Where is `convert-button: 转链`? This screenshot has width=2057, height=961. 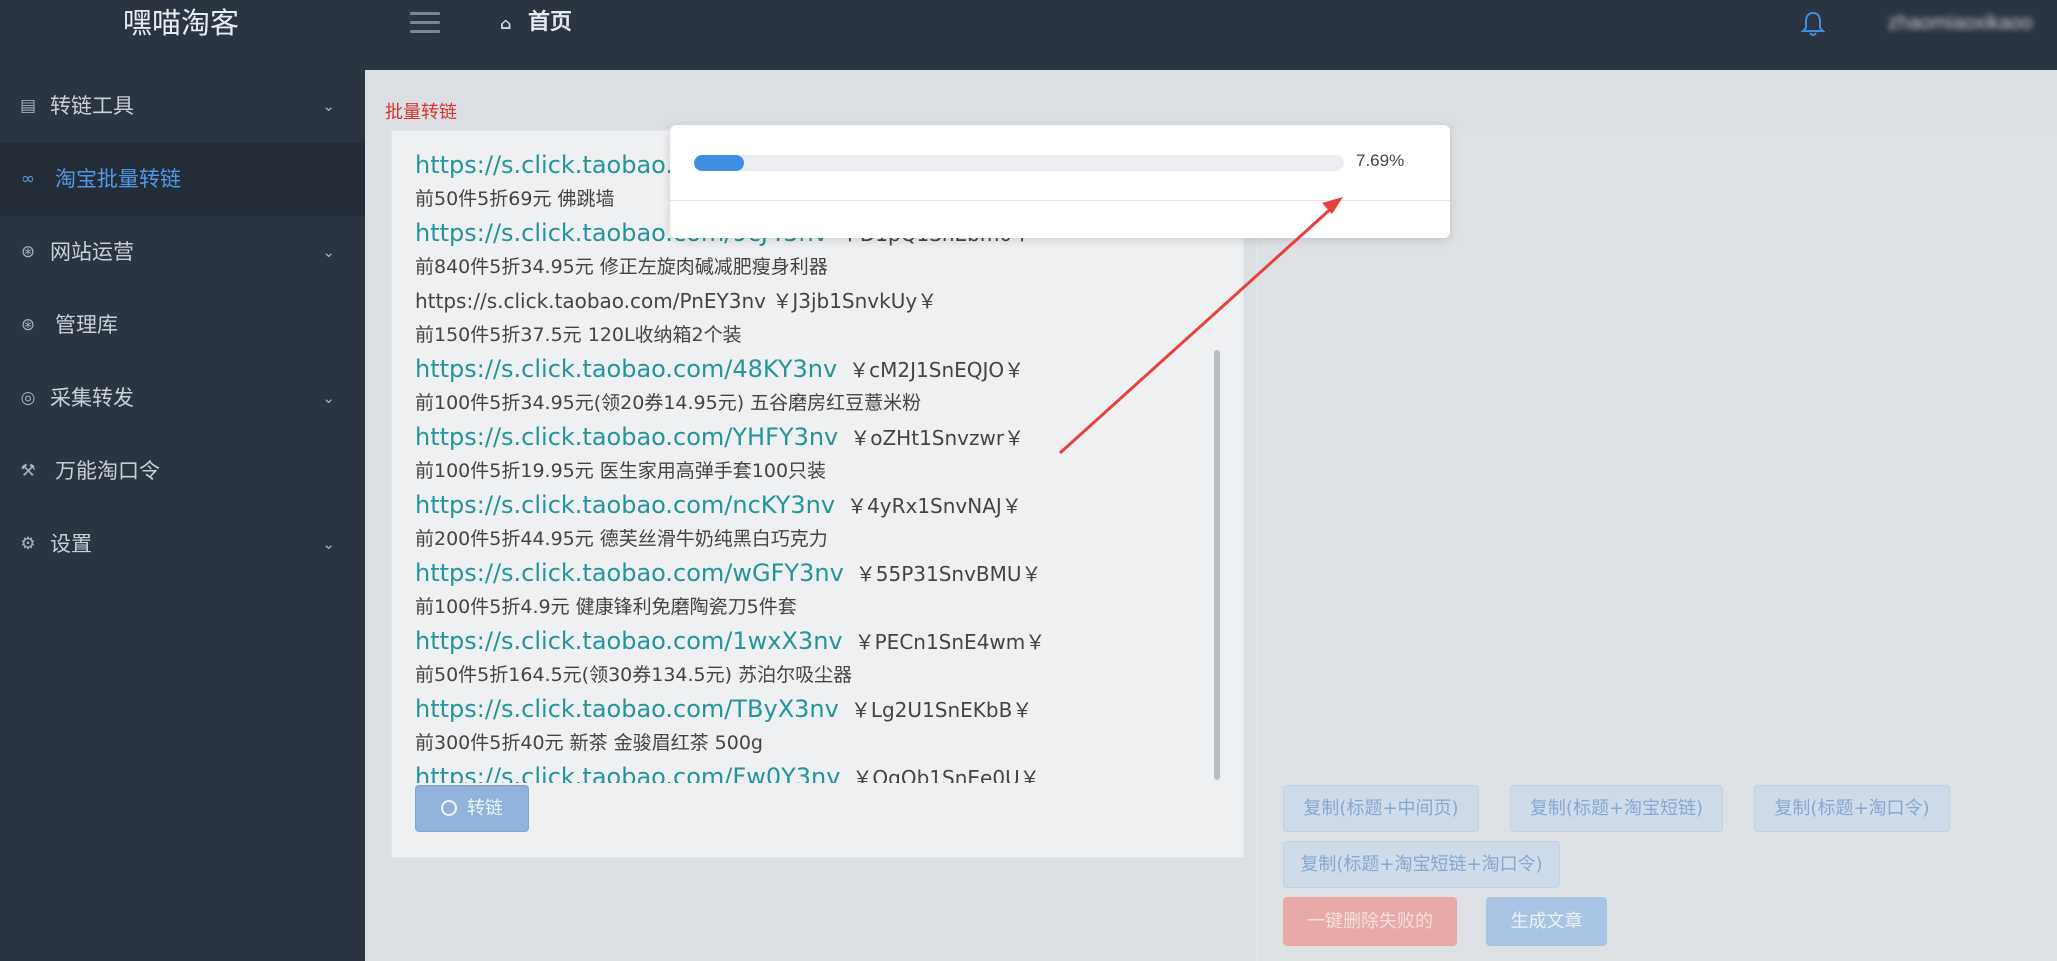 convert-button: 转链 is located at coordinates (472, 808).